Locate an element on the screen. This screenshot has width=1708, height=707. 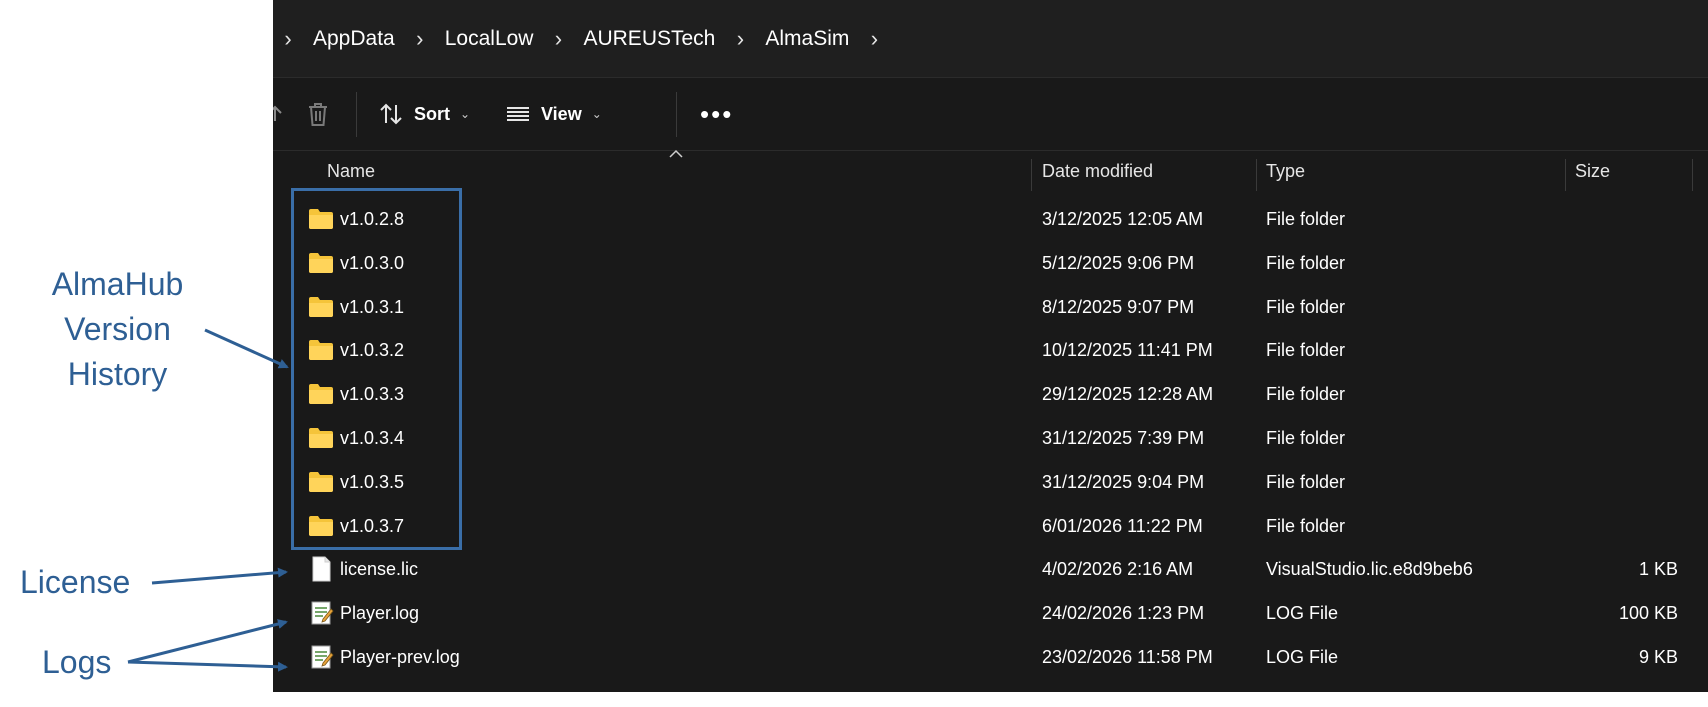
breadcrumb-item-aureustech: AUREUSTech is located at coordinates (649, 39).